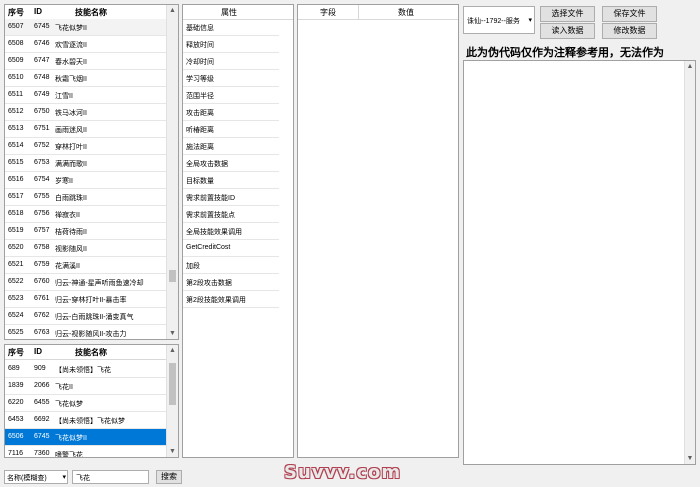  I want to click on cell-index: 6524, so click(16, 315).